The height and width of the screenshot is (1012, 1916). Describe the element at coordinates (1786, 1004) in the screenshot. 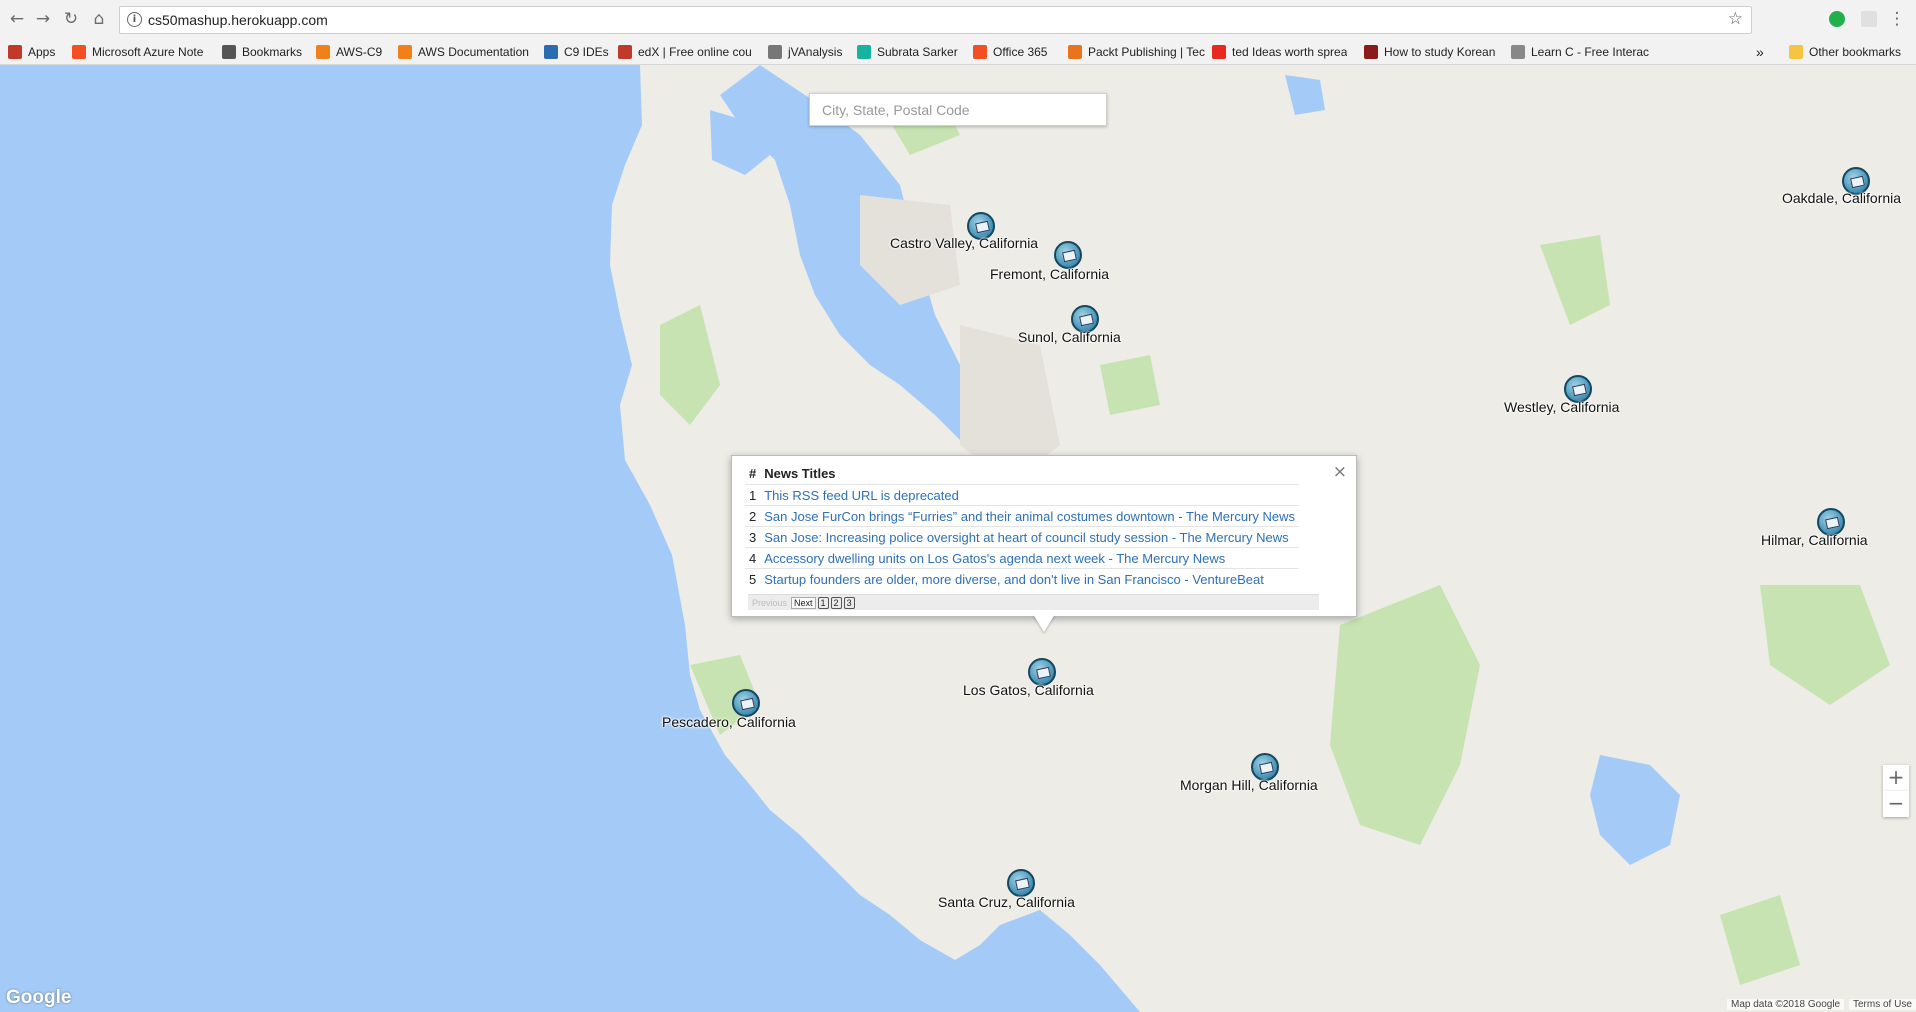

I see `map-attribution: Map data ©2018 Google` at that location.